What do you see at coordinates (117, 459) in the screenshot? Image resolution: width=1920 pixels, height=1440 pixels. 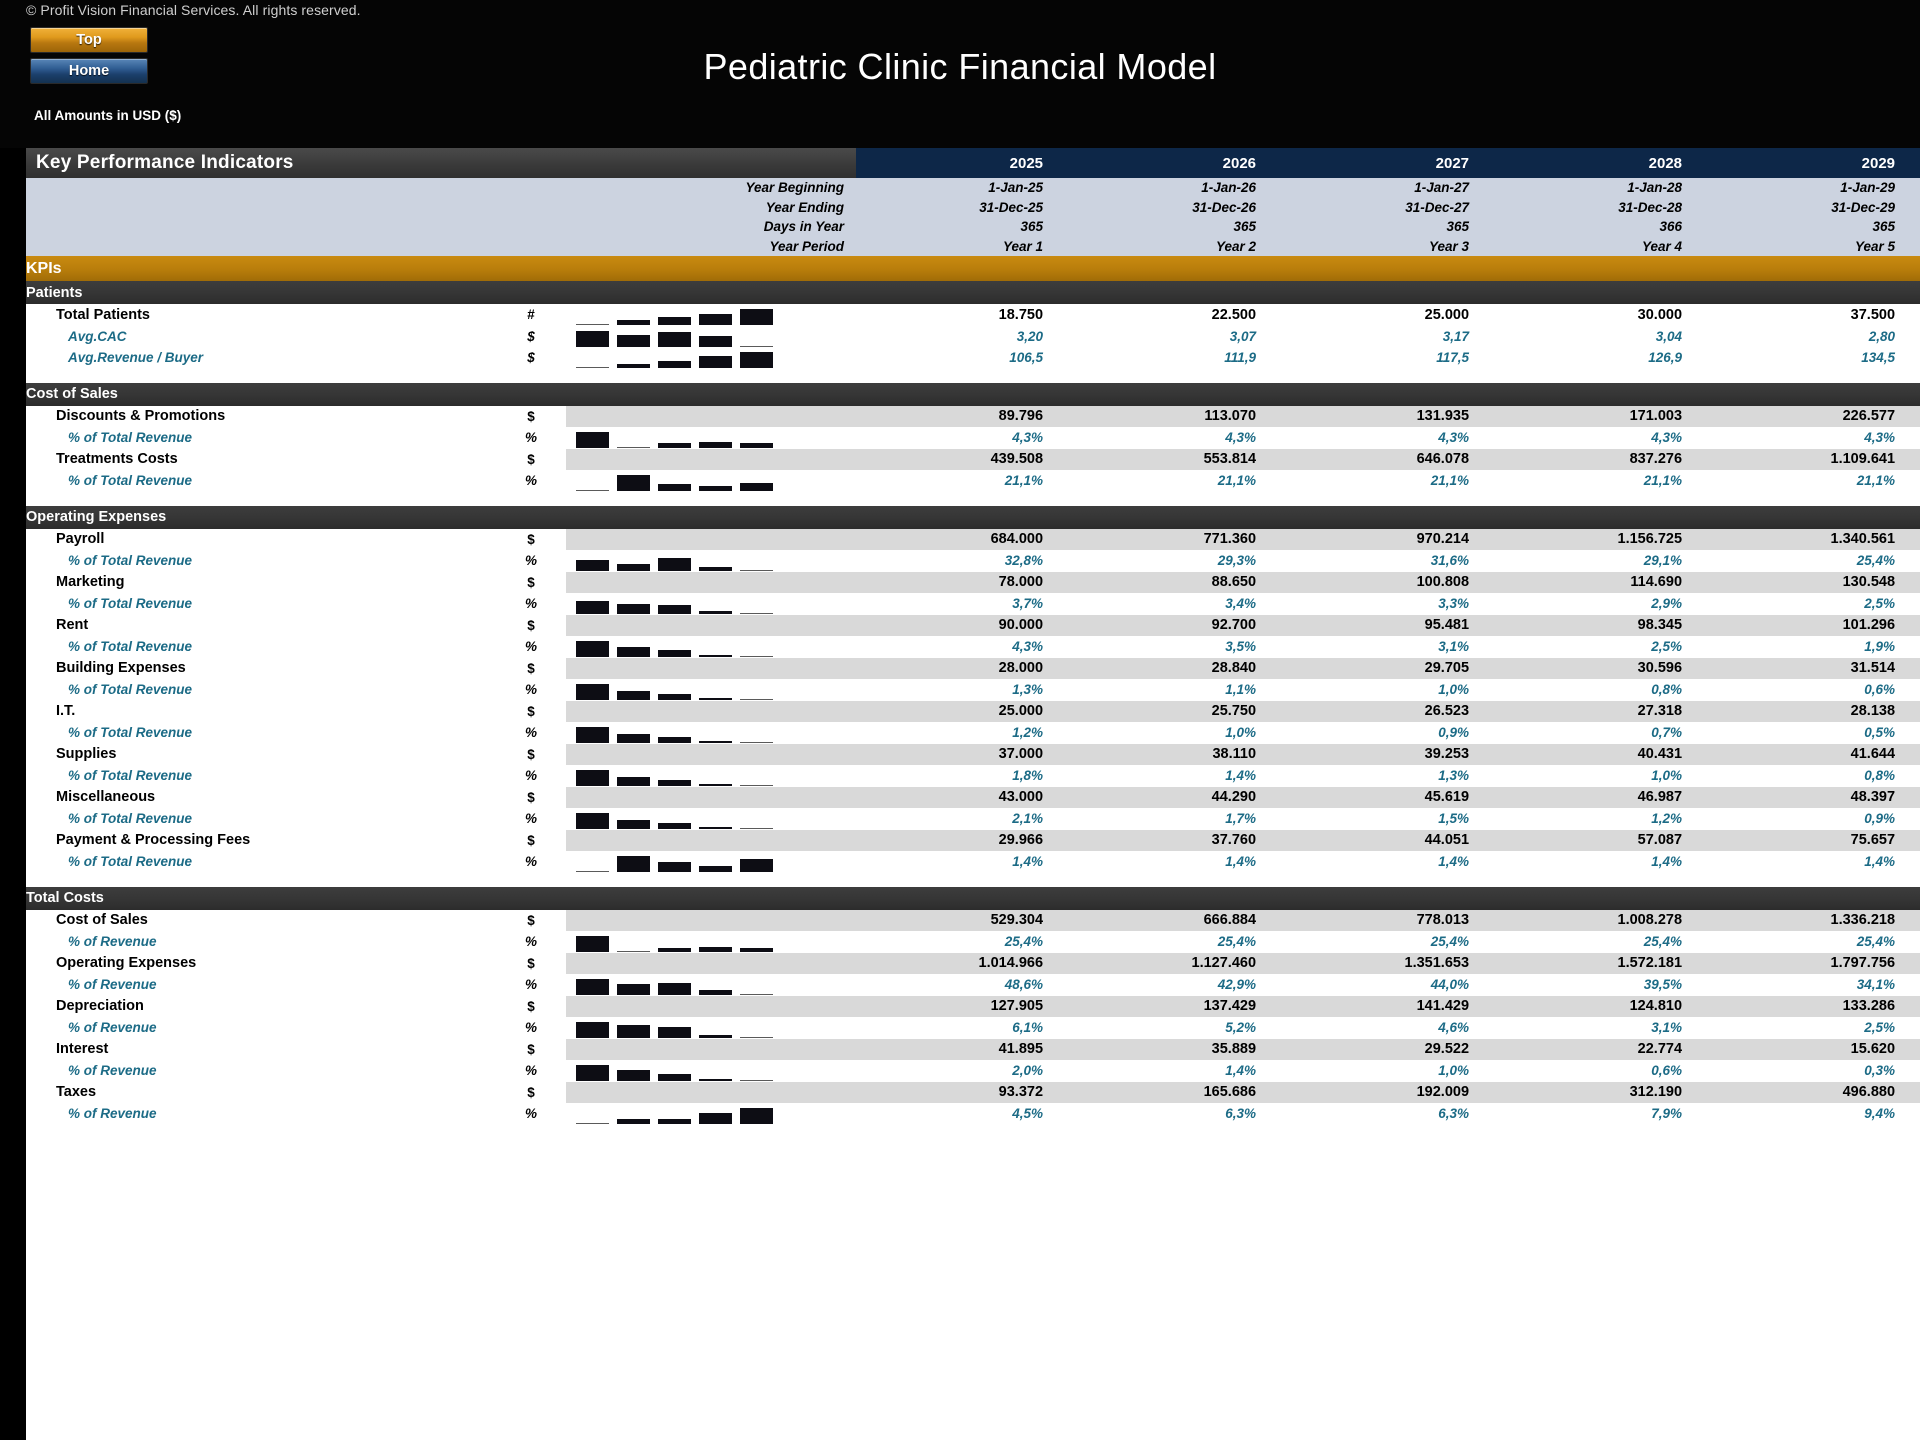 I see `row-label: Treatments Costs` at bounding box center [117, 459].